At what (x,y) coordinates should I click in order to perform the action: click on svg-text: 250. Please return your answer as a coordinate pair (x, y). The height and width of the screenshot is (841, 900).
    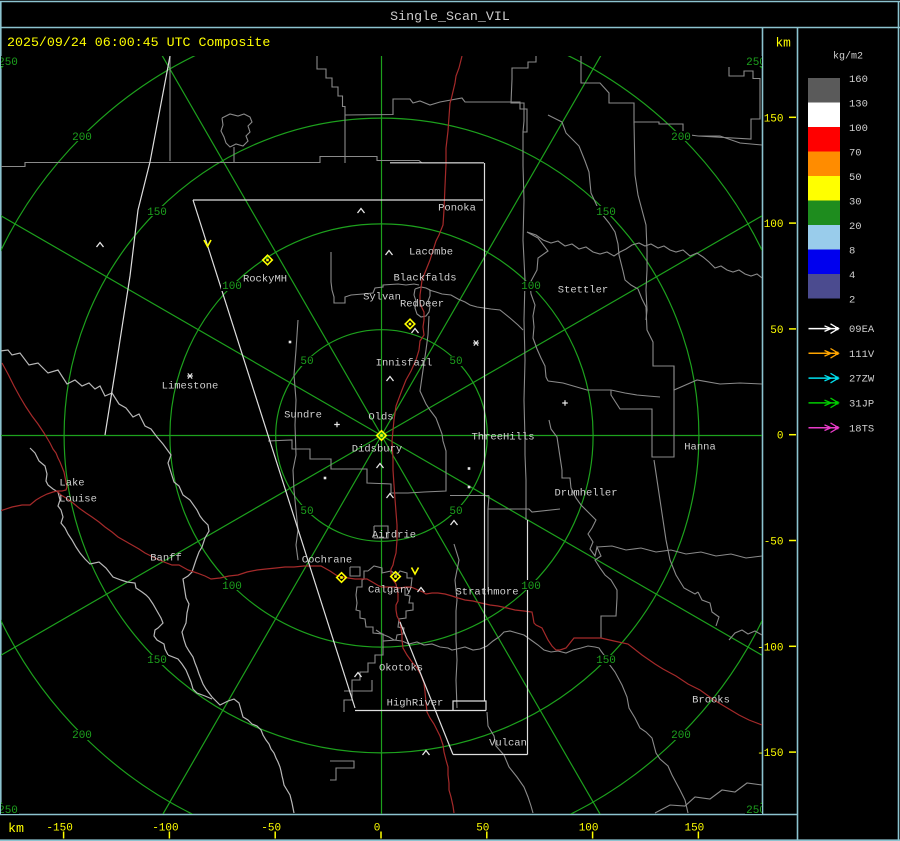
    Looking at the image, I should click on (9, 63).